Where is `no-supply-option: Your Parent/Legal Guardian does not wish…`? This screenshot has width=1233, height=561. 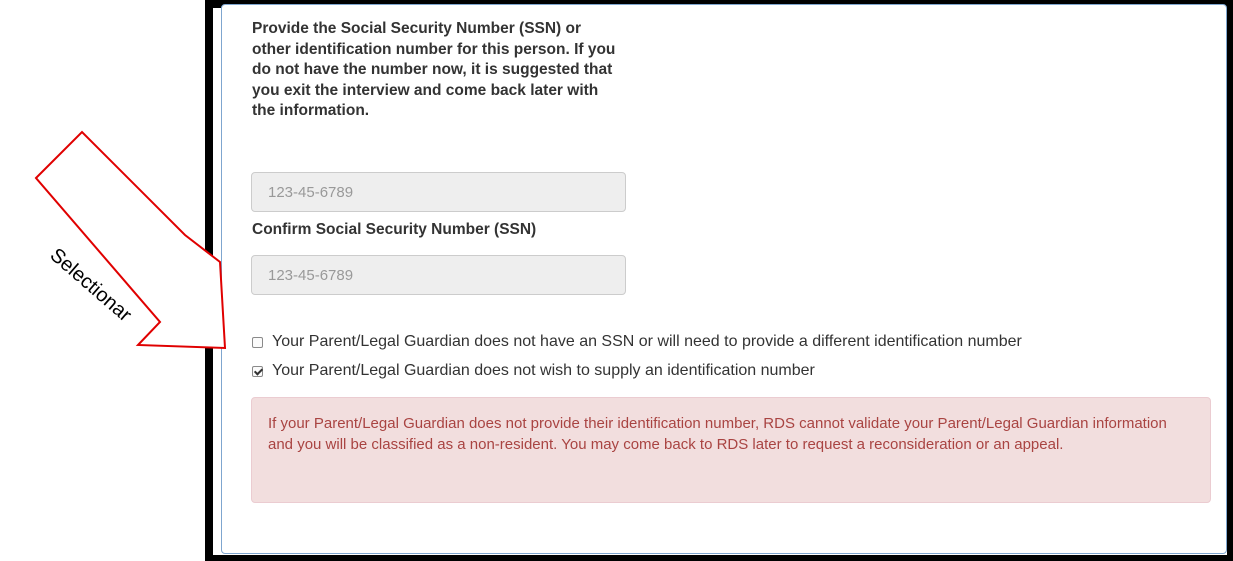
no-supply-option: Your Parent/Legal Guardian does not wish… is located at coordinates (533, 371).